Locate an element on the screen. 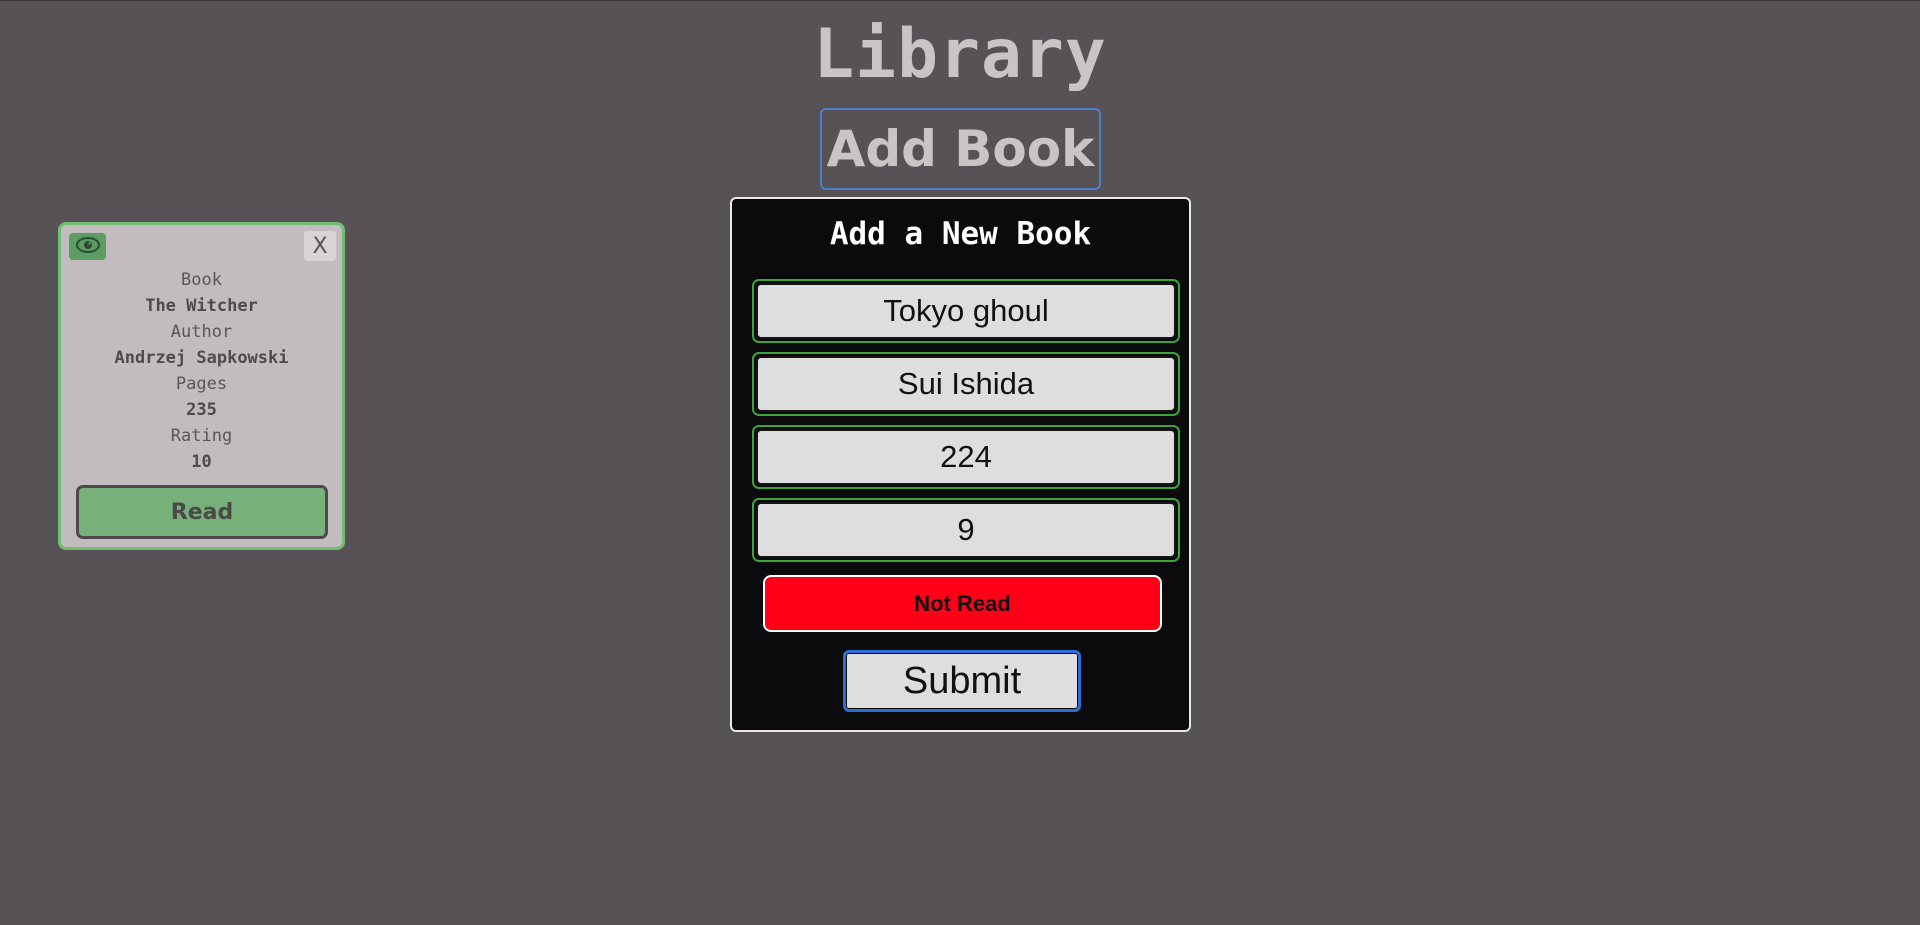 Image resolution: width=1920 pixels, height=925 pixels. pages-label: Pages is located at coordinates (201, 384).